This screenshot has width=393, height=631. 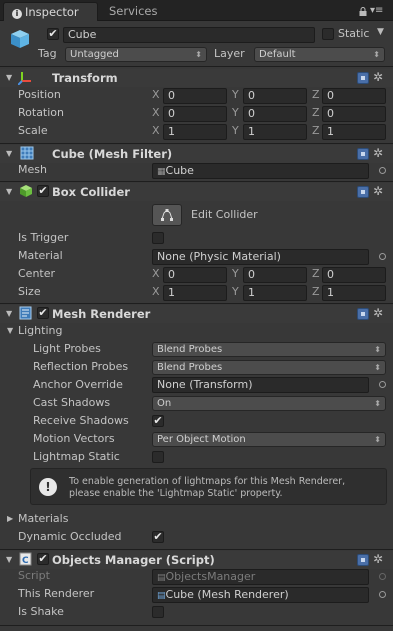 What do you see at coordinates (94, 54) in the screenshot?
I see `tag-value: Untagged` at bounding box center [94, 54].